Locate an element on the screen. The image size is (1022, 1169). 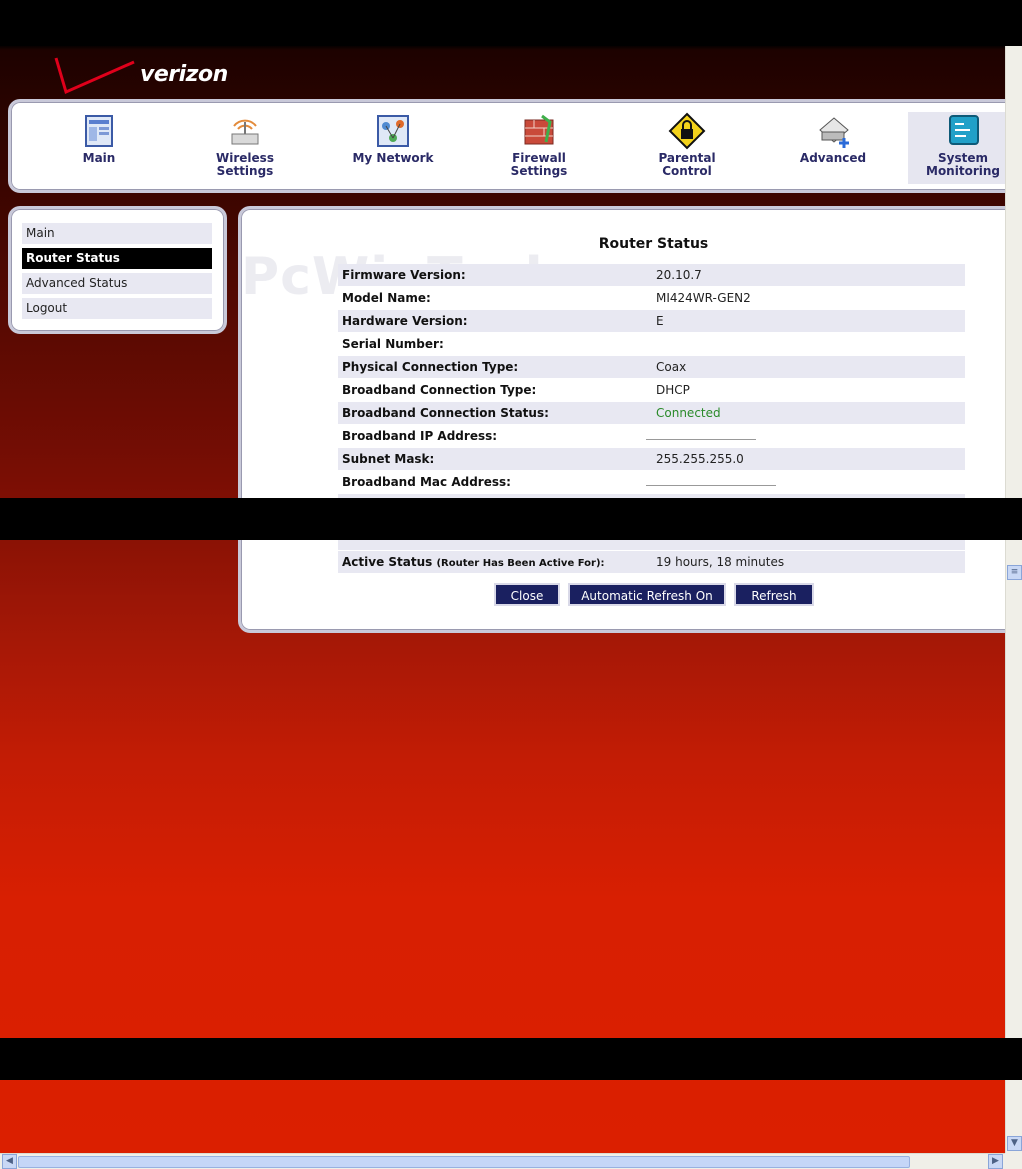
row-label: Serial Number: is located at coordinates (495, 344).